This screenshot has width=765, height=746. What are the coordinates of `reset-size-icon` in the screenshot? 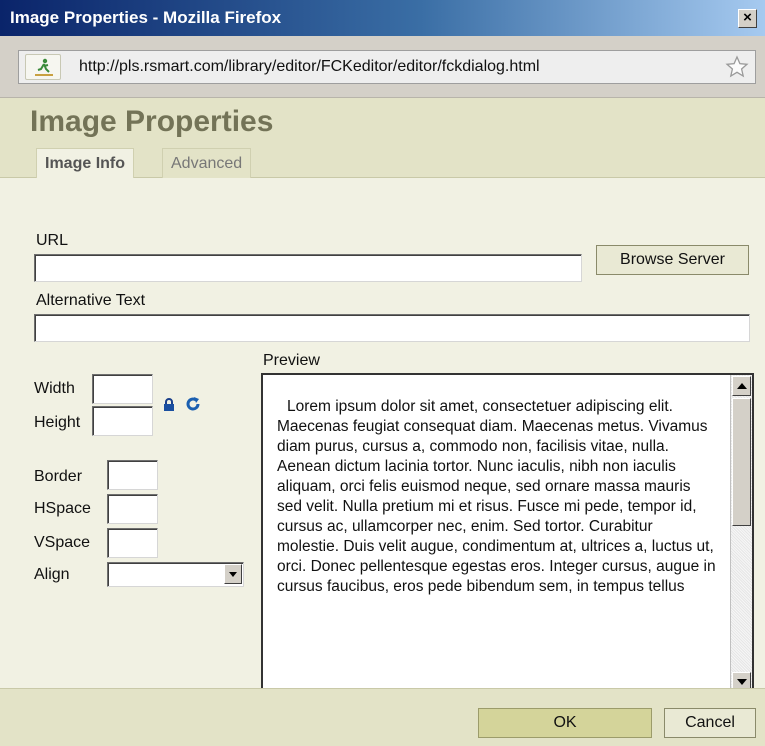 It's located at (193, 406).